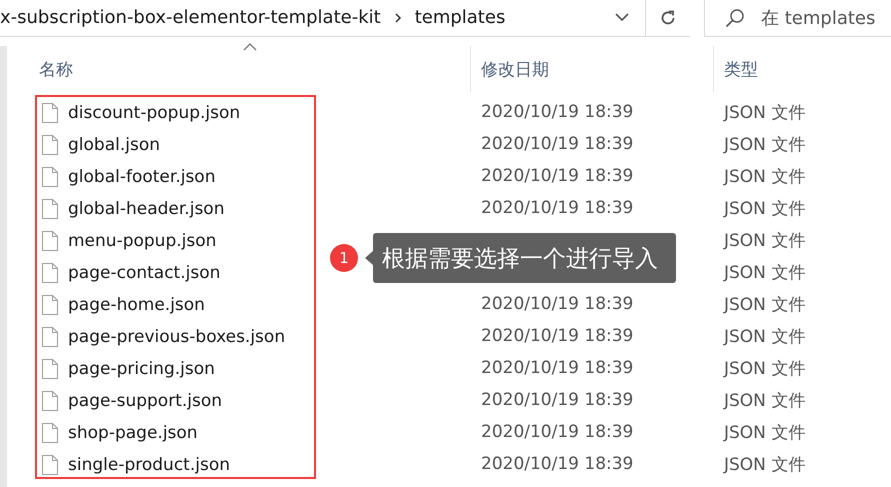 This screenshot has height=487, width=891. I want to click on column-header: 类型, so click(802, 69).